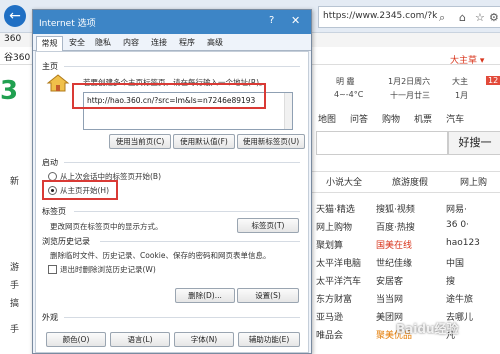 Image resolution: width=500 pixels, height=354 pixels. Describe the element at coordinates (410, 95) in the screenshot. I see `lunar-date: 十一月廿三` at that location.